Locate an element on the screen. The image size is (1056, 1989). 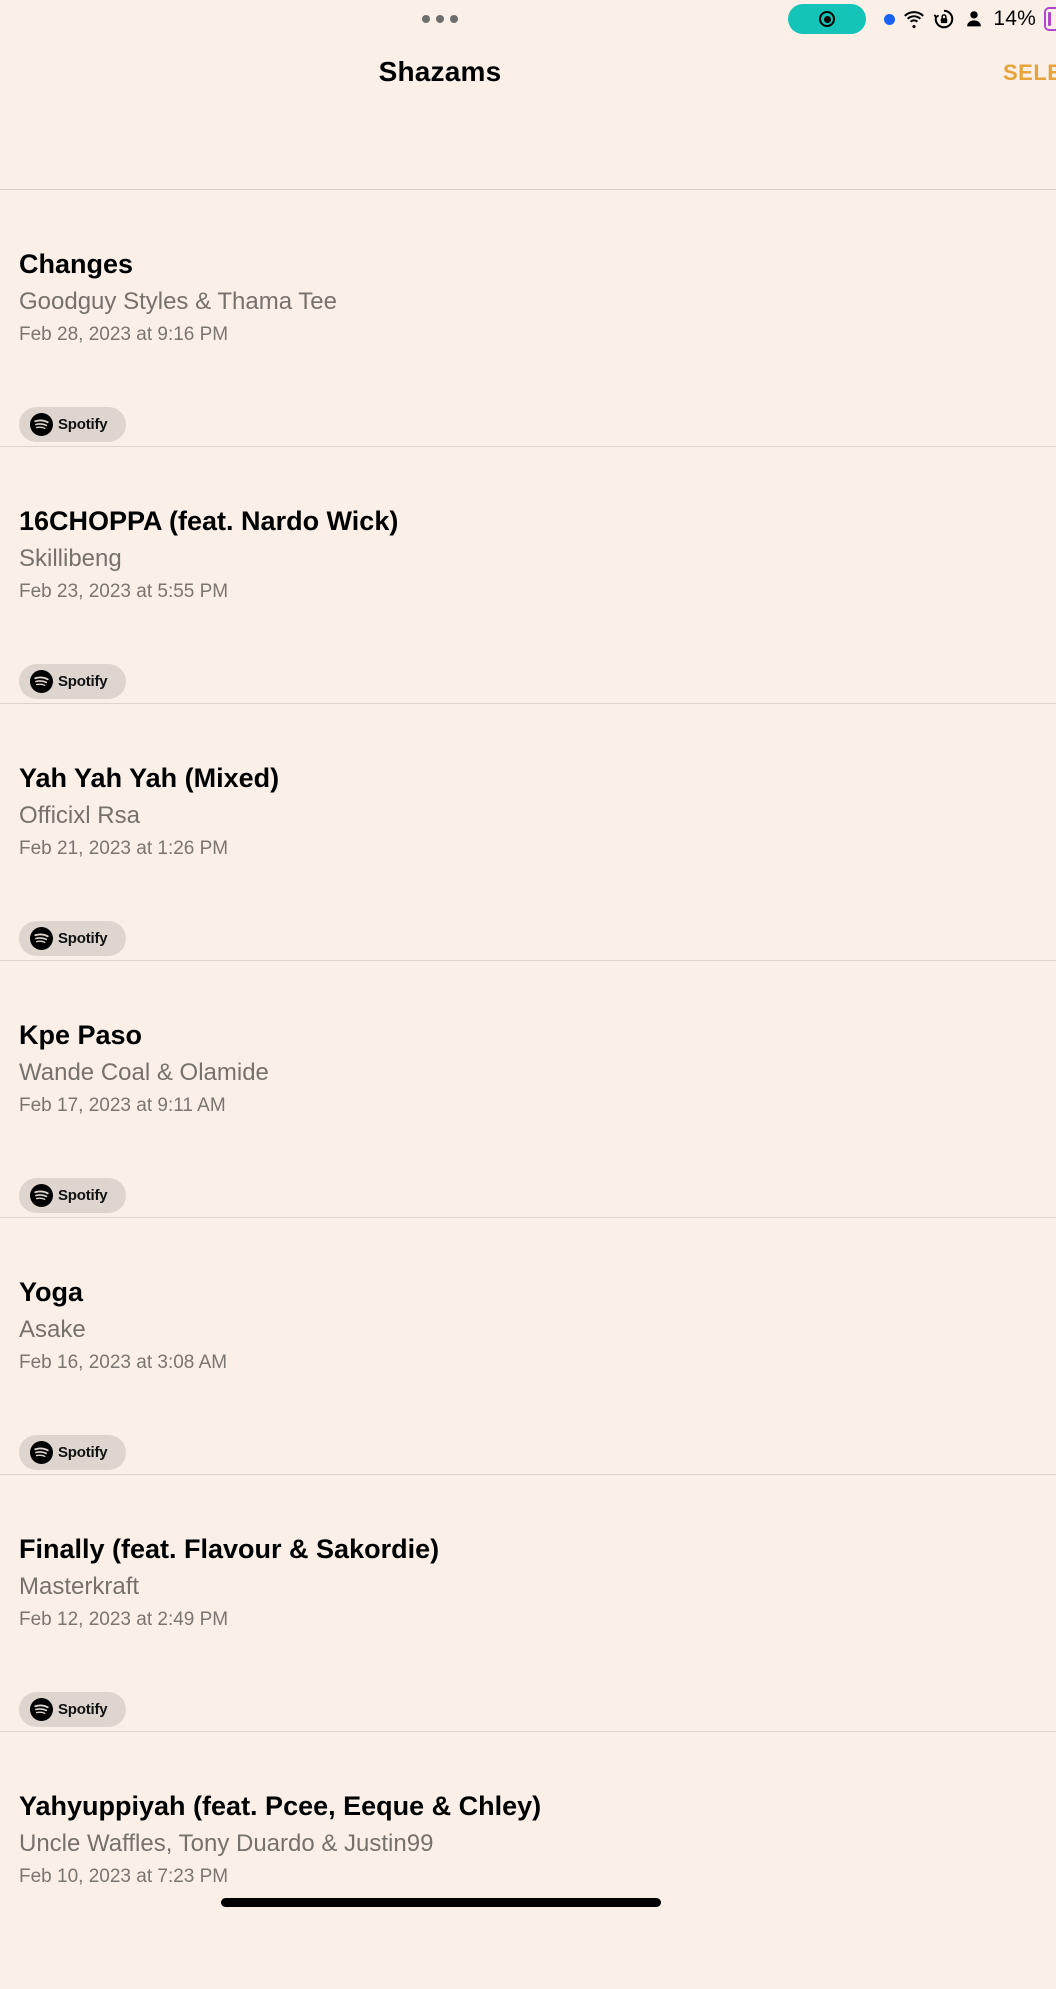
track-date: Feb 23, 2023 at 5:55 PM is located at coordinates (124, 591).